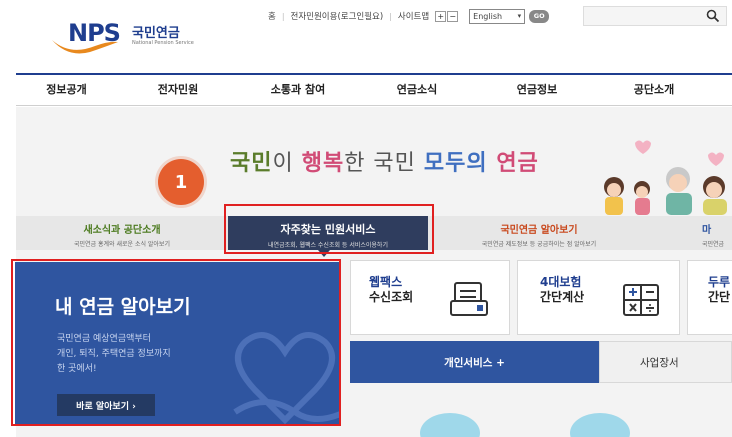 Image resolution: width=732 pixels, height=437 pixels. Describe the element at coordinates (417, 90) in the screenshot. I see `nav-pension-news: 연금소식` at that location.